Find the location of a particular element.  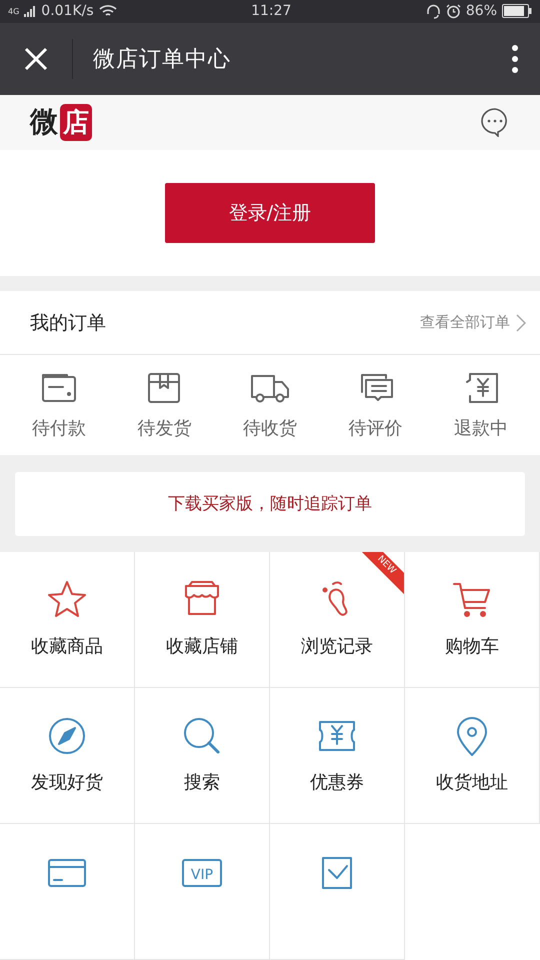

order-status-button: 待发货 is located at coordinates (165, 405).